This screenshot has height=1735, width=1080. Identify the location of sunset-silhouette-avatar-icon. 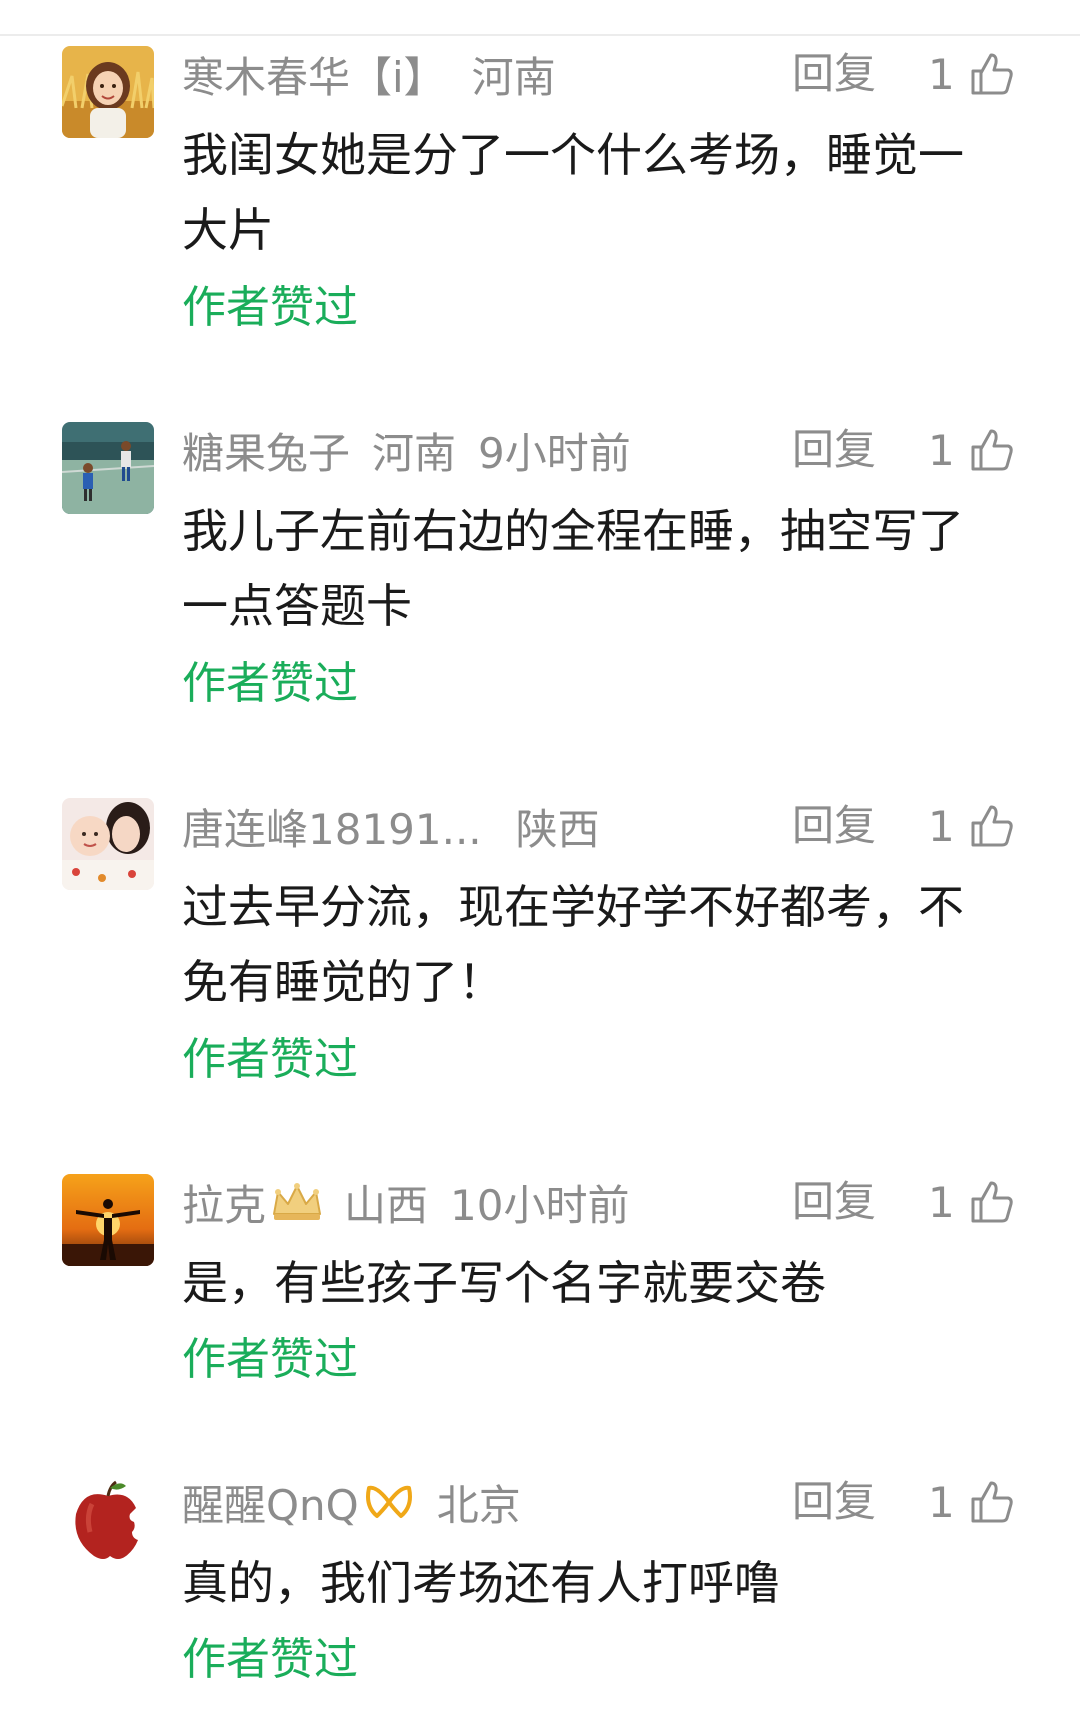
(108, 1220).